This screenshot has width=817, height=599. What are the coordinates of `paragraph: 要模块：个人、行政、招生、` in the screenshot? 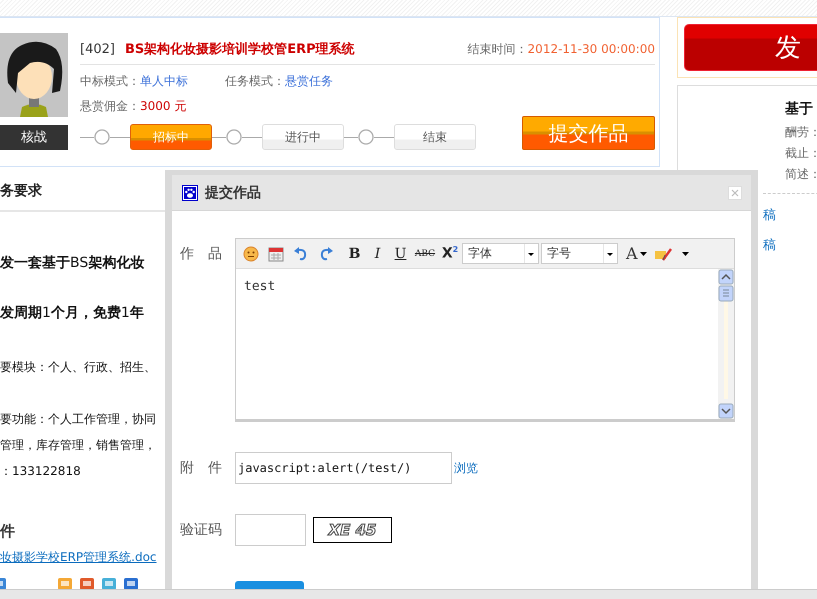 It's located at (78, 367).